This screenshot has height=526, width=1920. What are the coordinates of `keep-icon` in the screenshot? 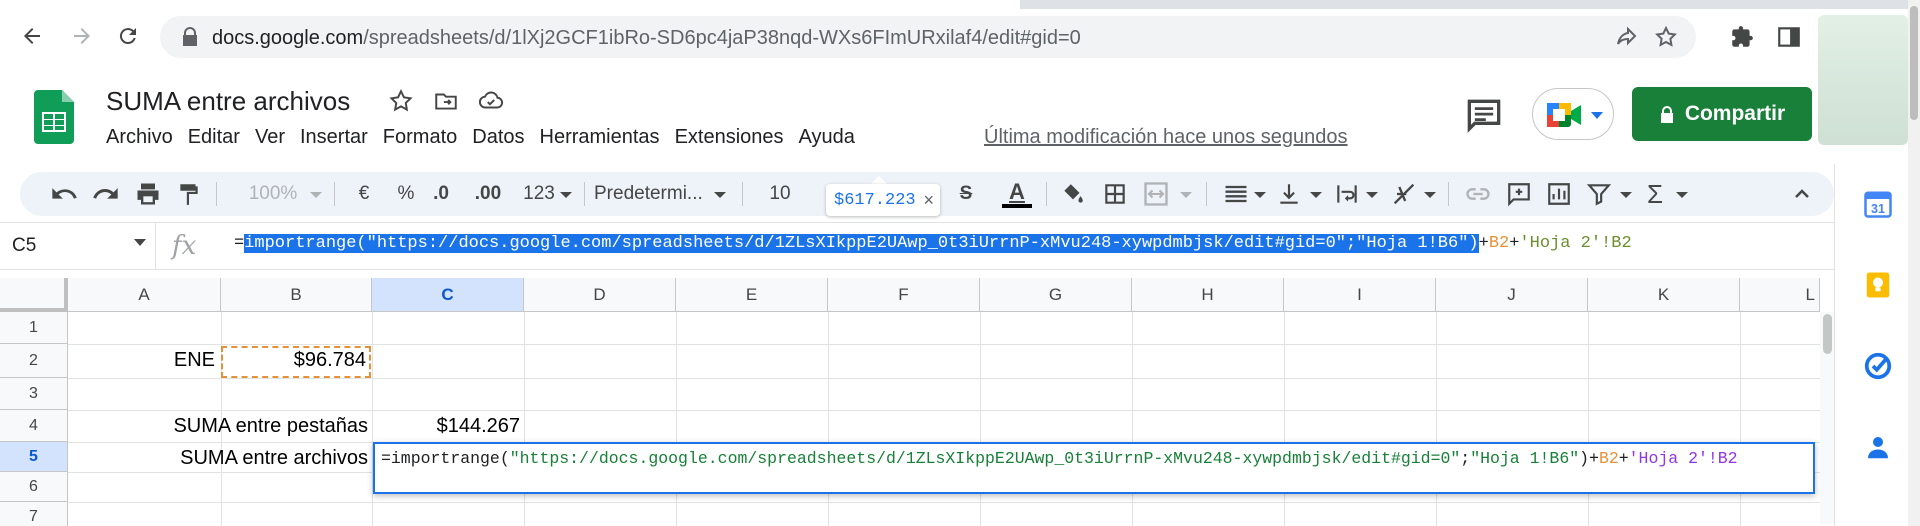 It's located at (1878, 285).